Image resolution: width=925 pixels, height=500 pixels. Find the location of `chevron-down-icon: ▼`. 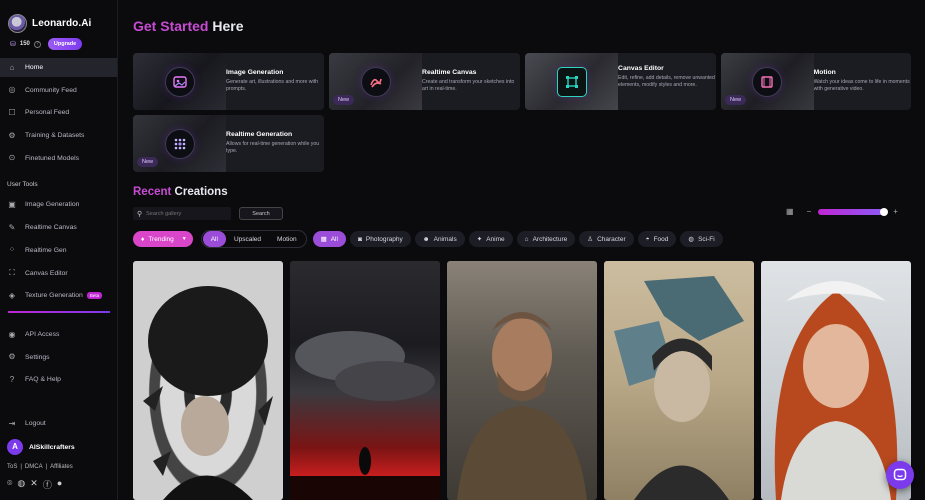

chevron-down-icon: ▼ is located at coordinates (184, 239).